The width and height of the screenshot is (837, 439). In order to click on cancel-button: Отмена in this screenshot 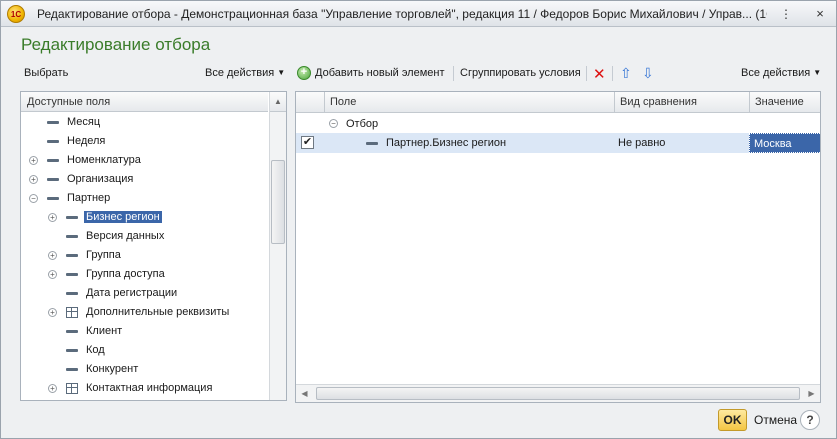, I will do `click(775, 420)`.